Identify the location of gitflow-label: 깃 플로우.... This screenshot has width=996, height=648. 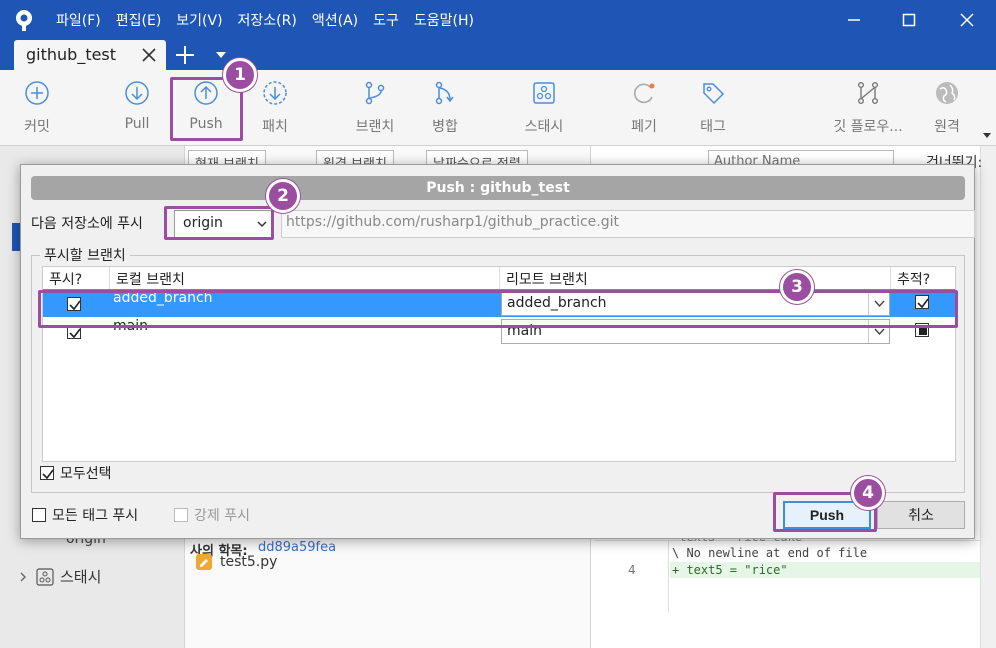
(868, 127).